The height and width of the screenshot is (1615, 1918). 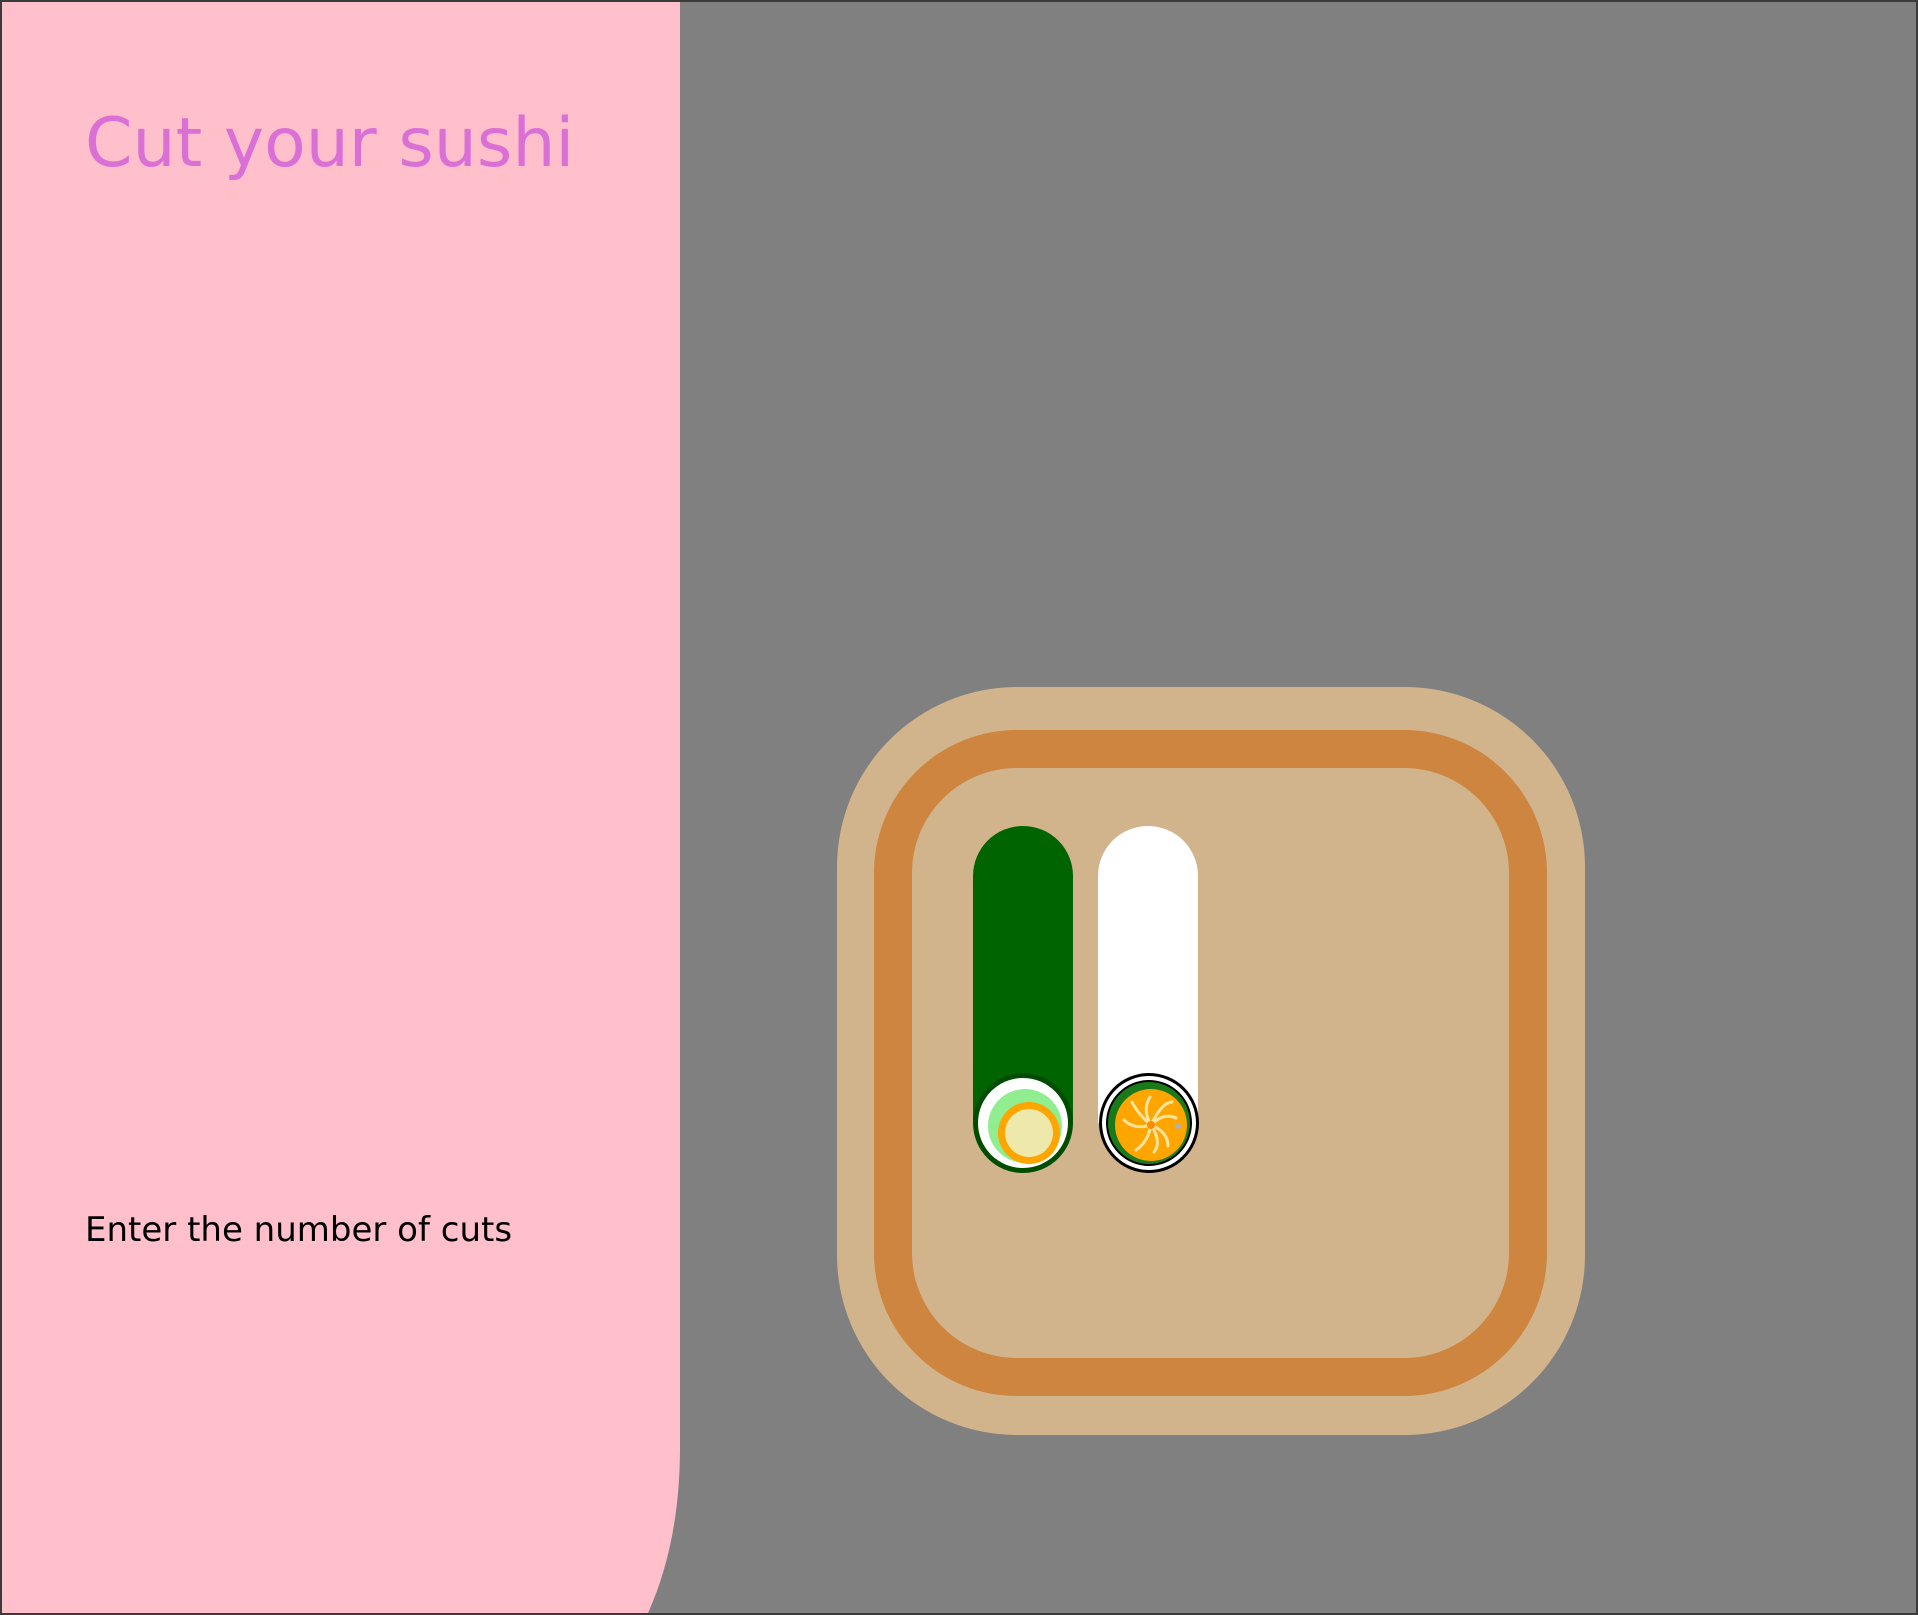 What do you see at coordinates (1148, 999) in the screenshot?
I see `salmon-roll` at bounding box center [1148, 999].